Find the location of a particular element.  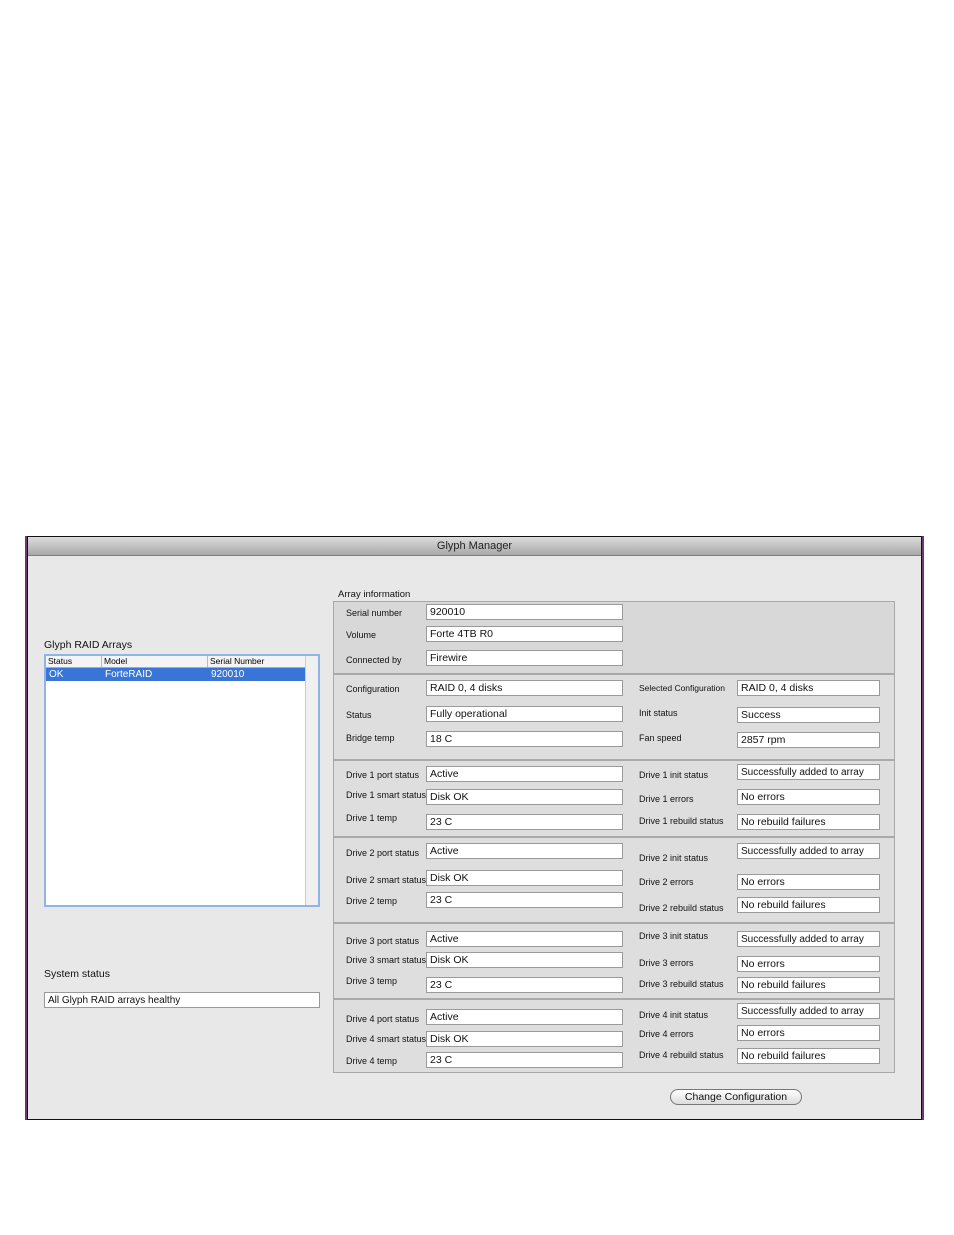

drive-4-temp-field: 23 C is located at coordinates (524, 1060).